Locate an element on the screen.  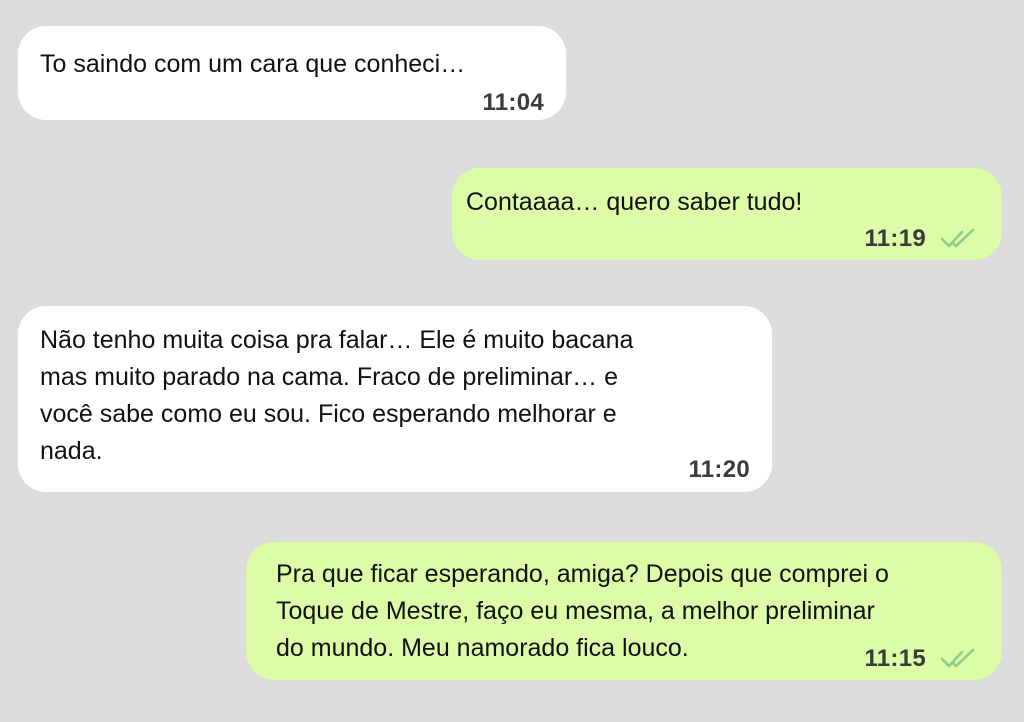
message-bubble-outgoing: Contaaaa… quero saber tudo! 11:19 is located at coordinates (727, 214).